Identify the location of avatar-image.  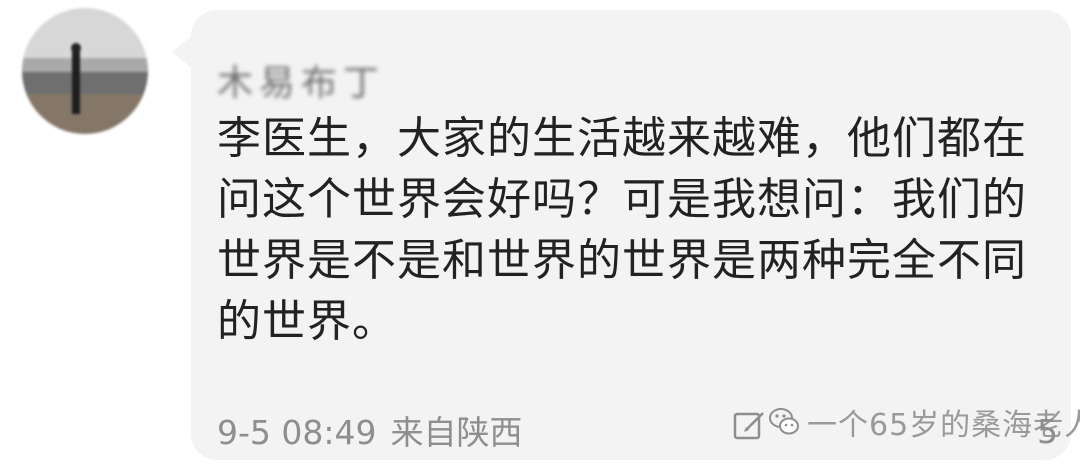
(85, 71).